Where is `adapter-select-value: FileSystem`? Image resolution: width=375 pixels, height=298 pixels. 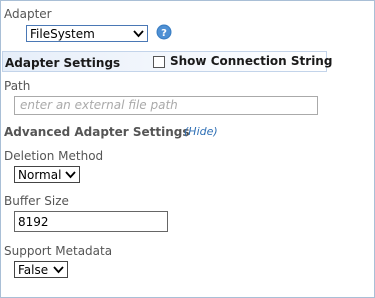
adapter-select-value: FileSystem is located at coordinates (62, 34).